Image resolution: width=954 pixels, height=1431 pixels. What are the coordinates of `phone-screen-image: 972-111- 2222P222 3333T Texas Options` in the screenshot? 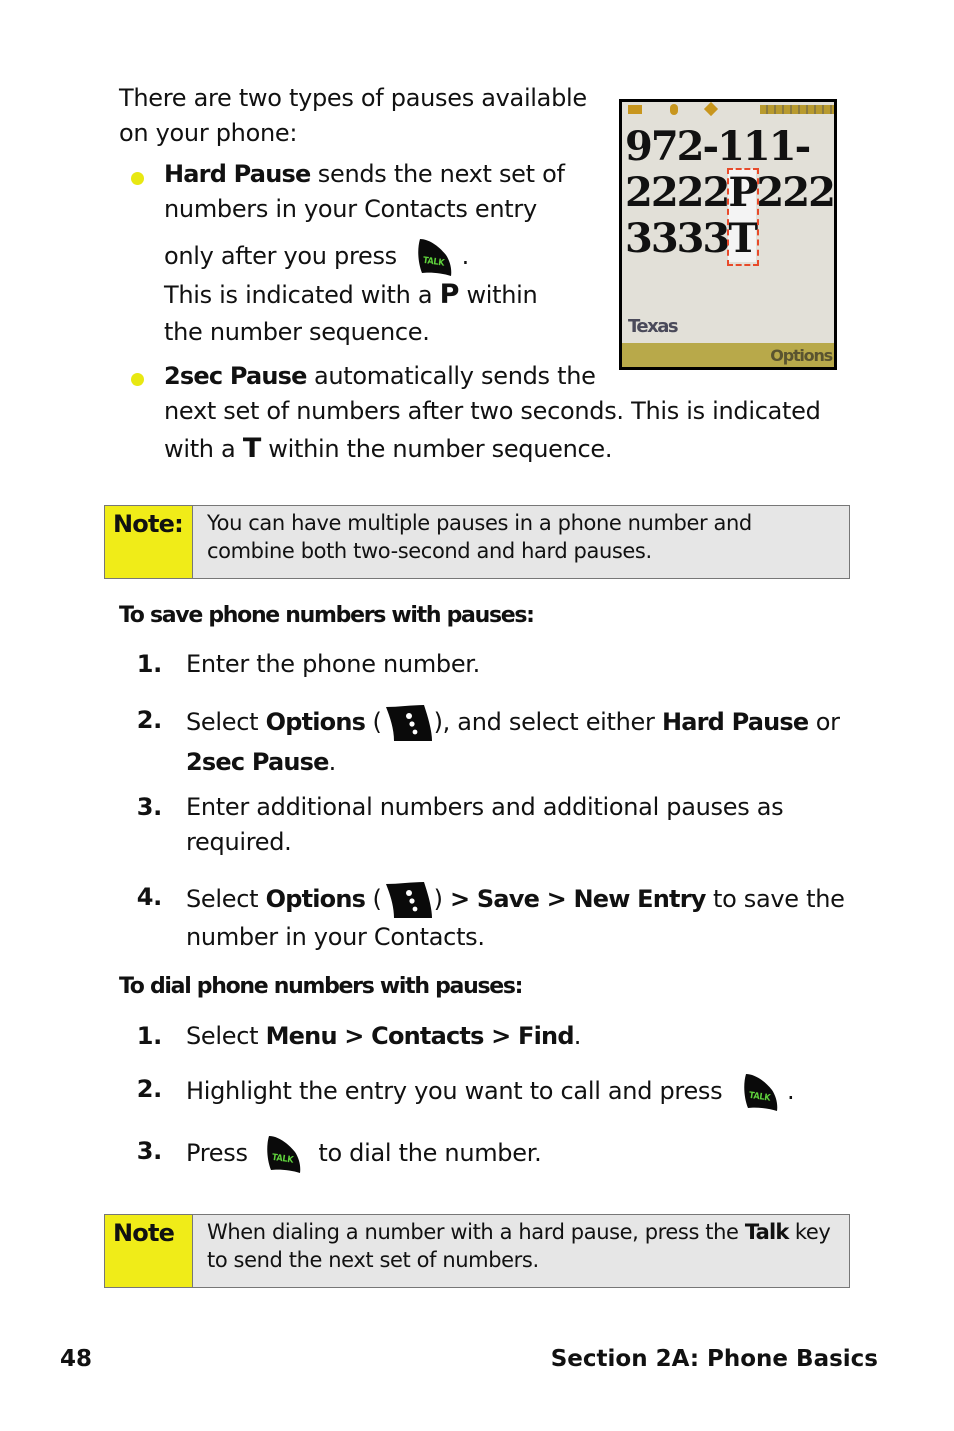 It's located at (728, 234).